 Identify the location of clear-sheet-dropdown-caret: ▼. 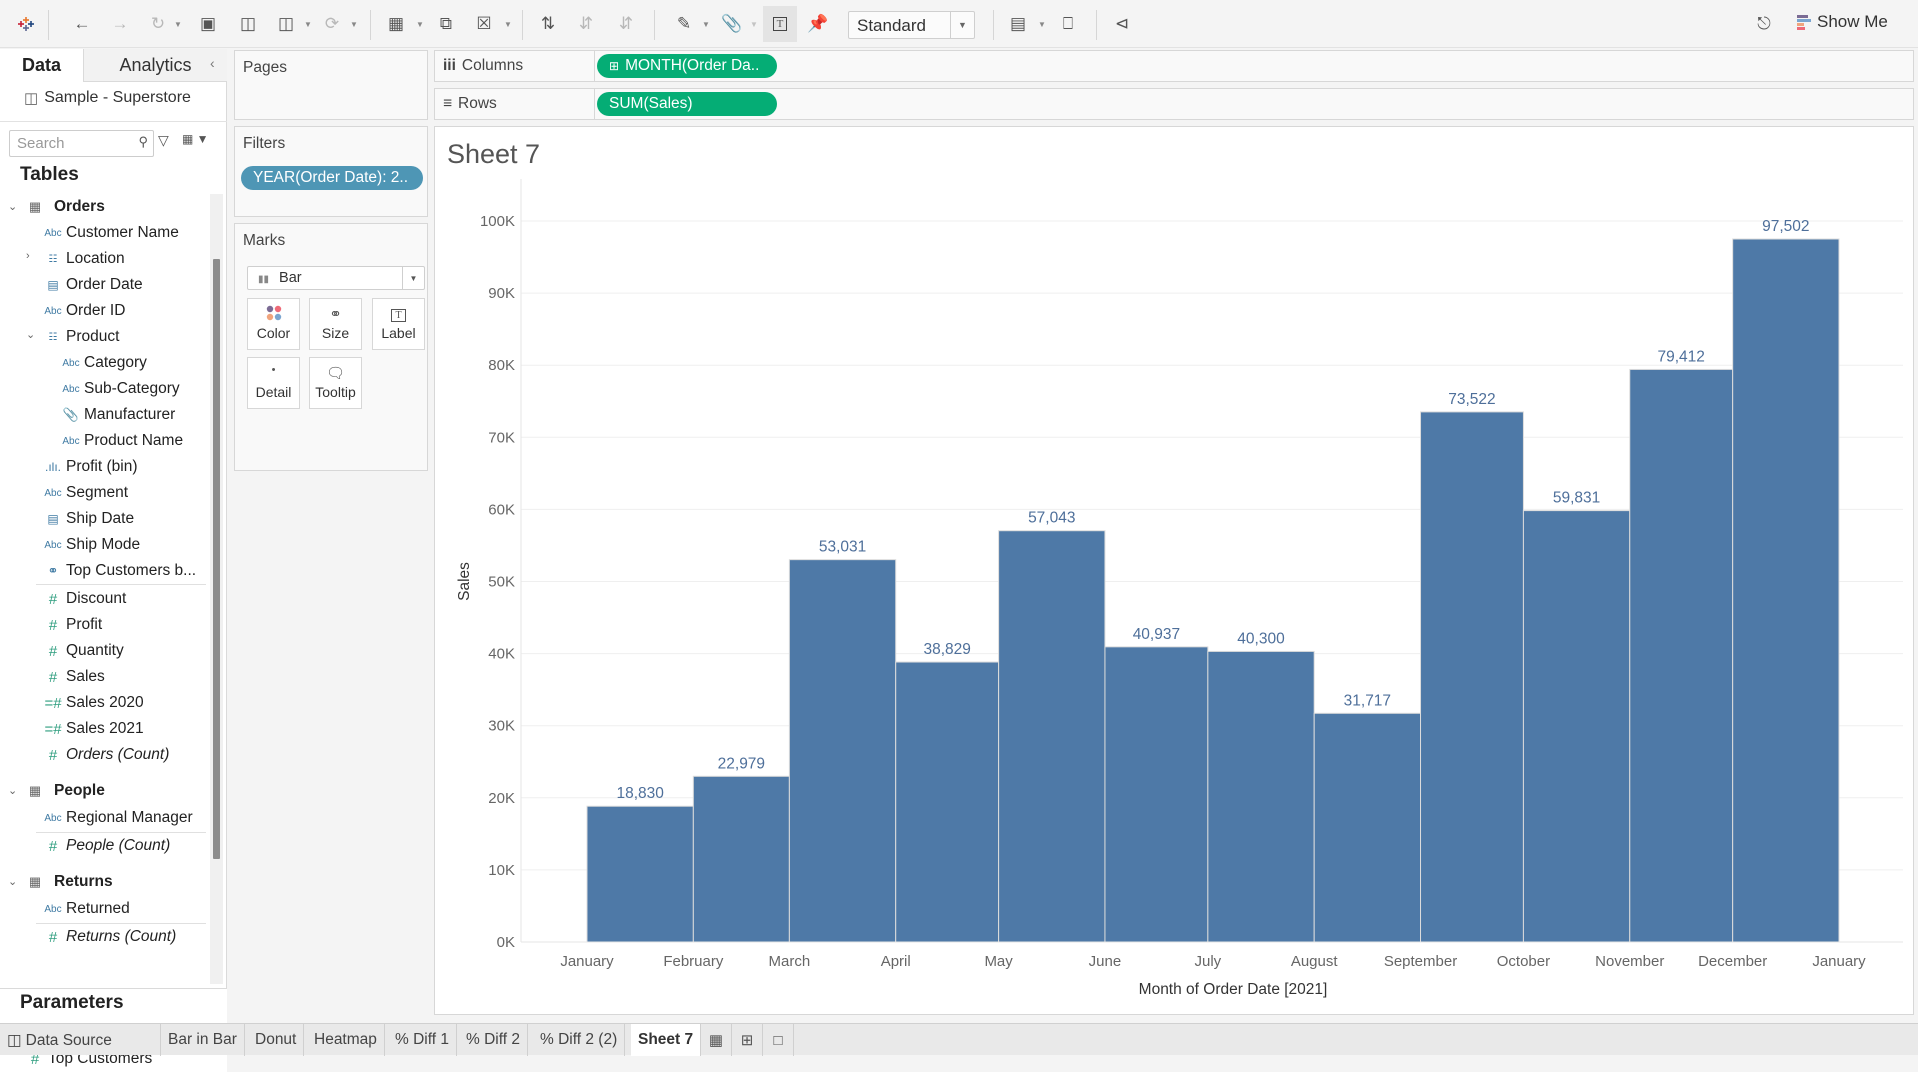
(508, 24).